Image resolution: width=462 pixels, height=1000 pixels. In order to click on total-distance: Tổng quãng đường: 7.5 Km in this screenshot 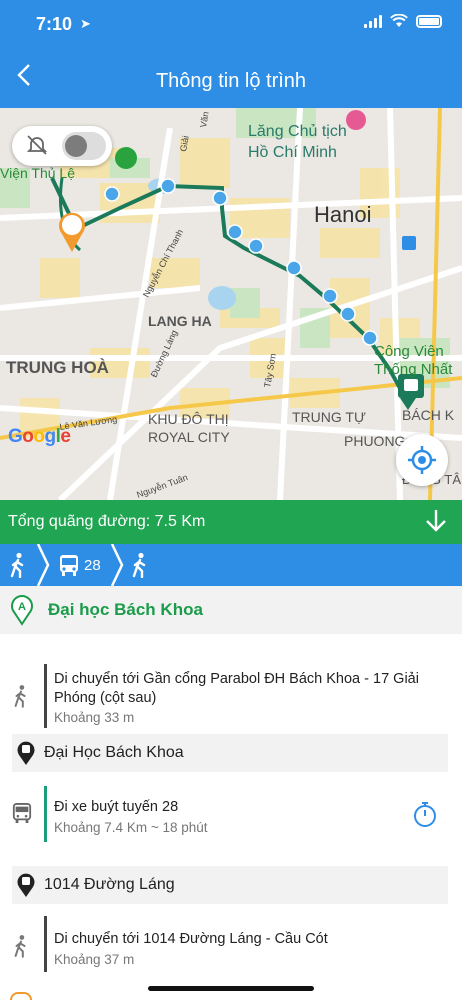, I will do `click(107, 521)`.